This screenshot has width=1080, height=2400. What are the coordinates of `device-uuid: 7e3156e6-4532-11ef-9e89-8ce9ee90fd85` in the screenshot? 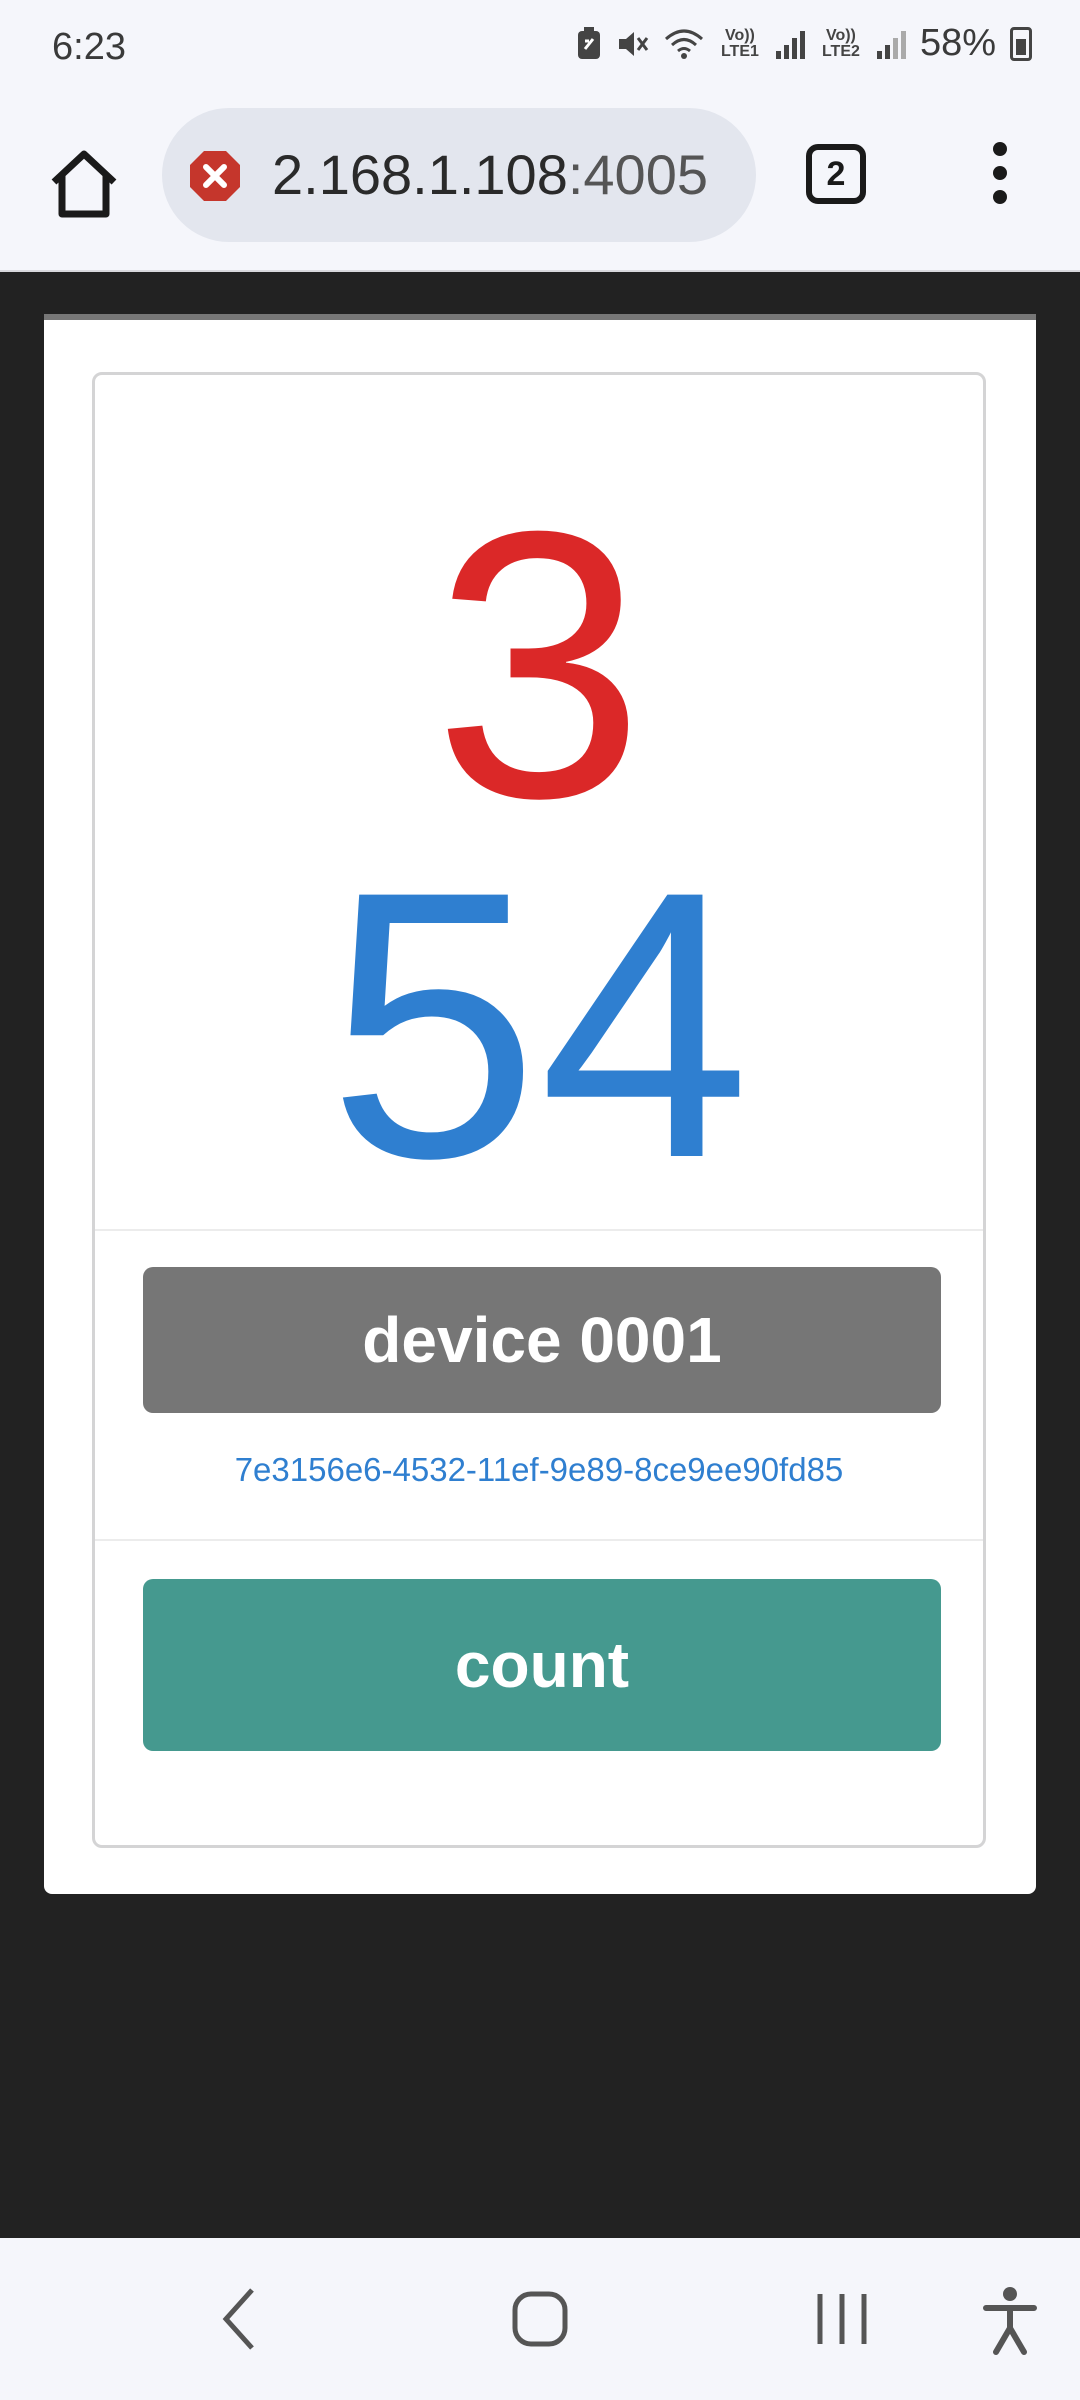 It's located at (539, 1469).